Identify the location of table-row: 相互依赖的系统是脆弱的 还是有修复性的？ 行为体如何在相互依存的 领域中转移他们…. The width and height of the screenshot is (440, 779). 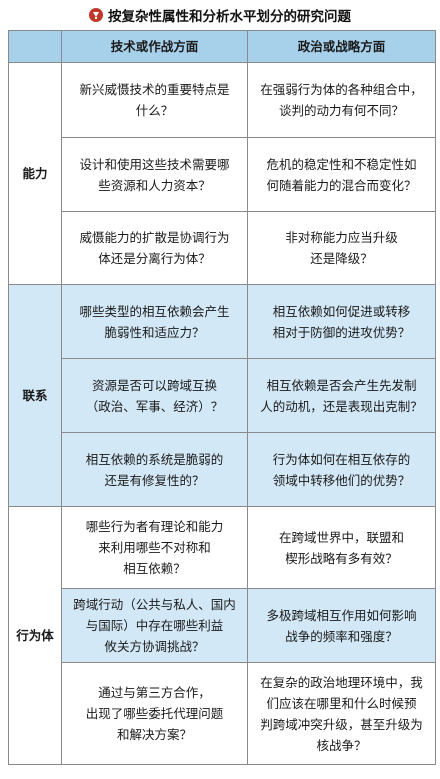
(222, 469).